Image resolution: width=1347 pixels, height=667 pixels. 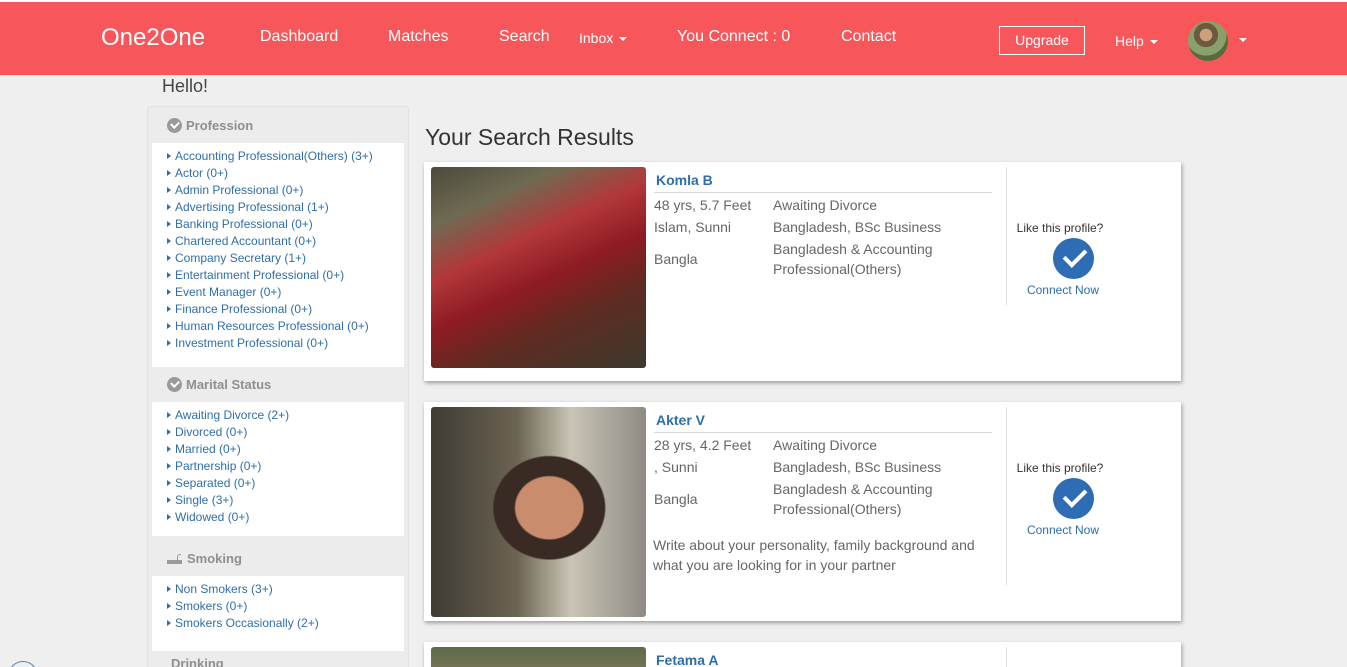 I want to click on filter-option: Actor (0+), so click(x=285, y=173).